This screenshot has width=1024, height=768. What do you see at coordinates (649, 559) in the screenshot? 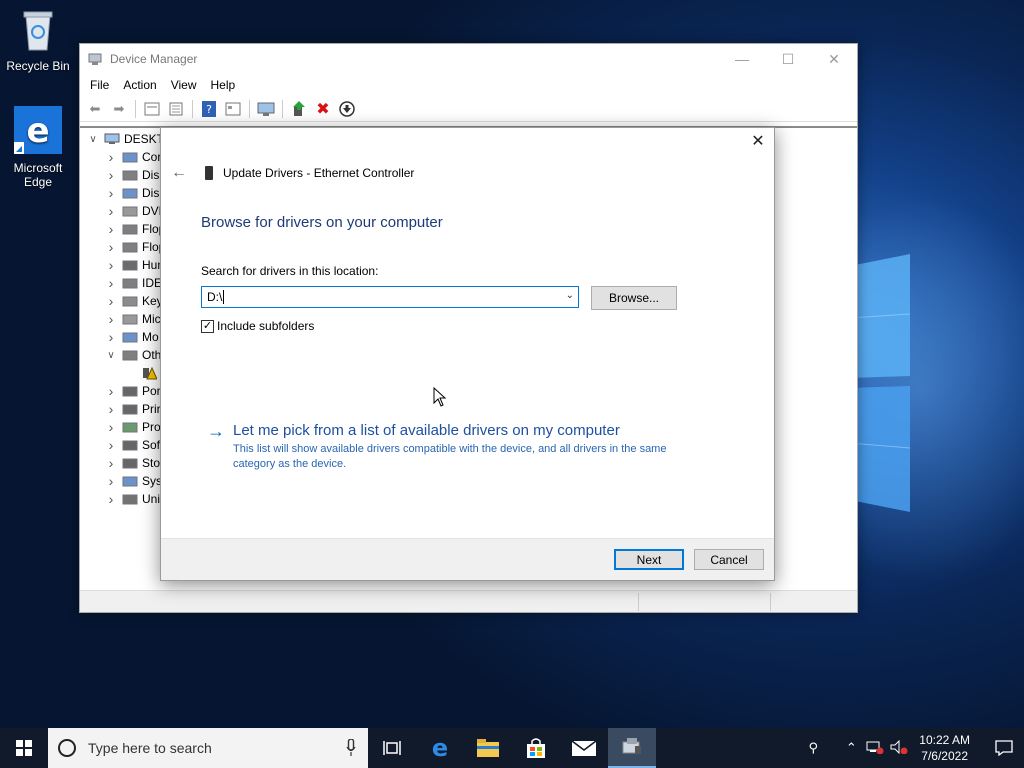
I see `next-button: Next` at bounding box center [649, 559].